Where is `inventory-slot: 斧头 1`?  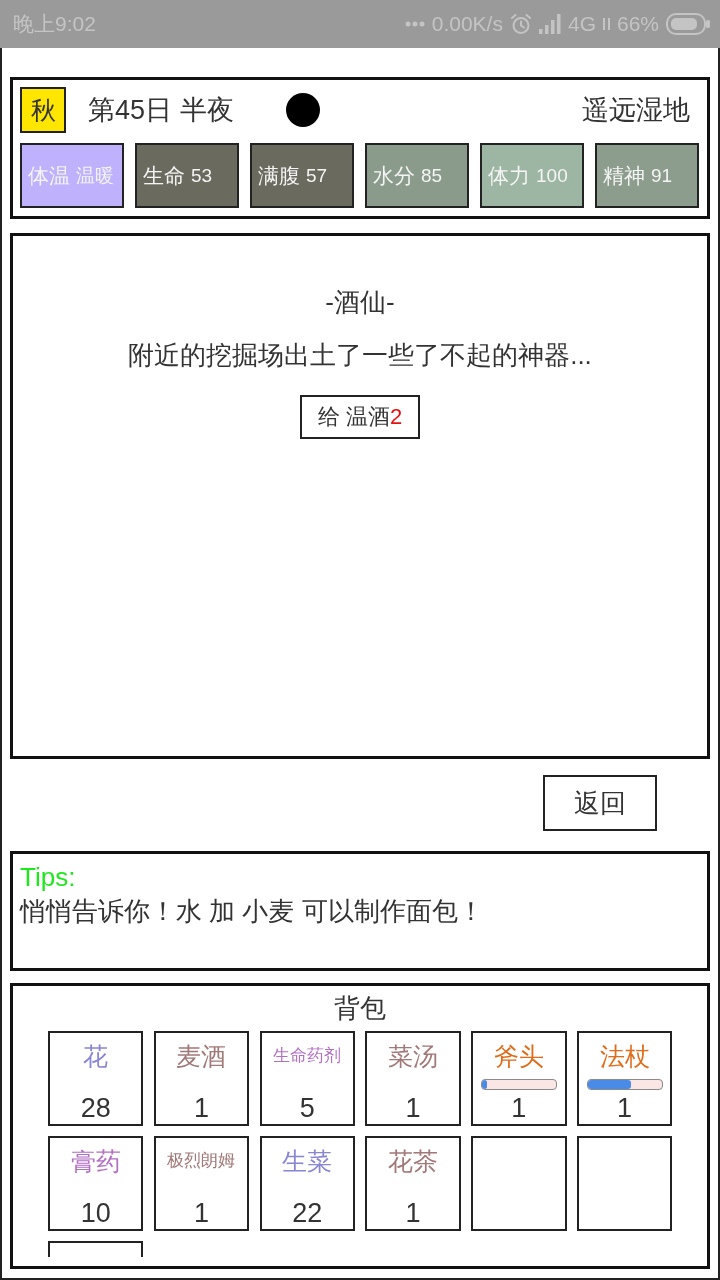
inventory-slot: 斧头 1 is located at coordinates (519, 1078).